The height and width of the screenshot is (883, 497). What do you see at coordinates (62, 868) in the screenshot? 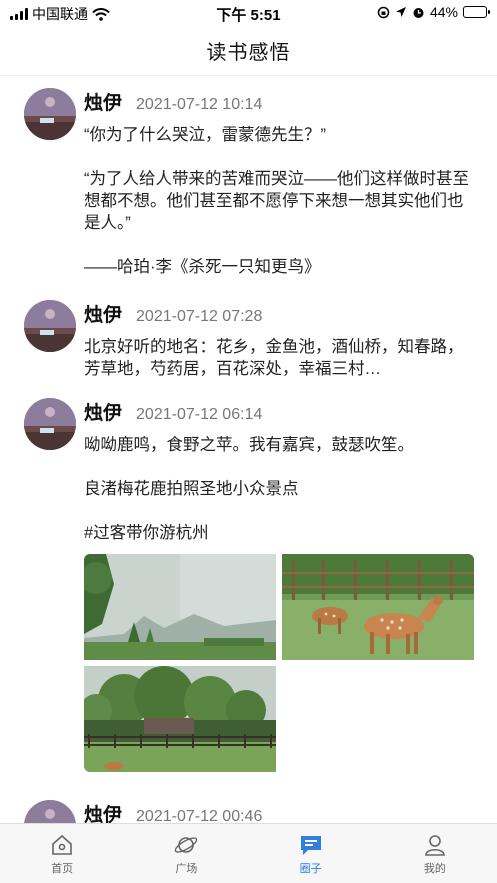
I see `tab-label: 首页` at bounding box center [62, 868].